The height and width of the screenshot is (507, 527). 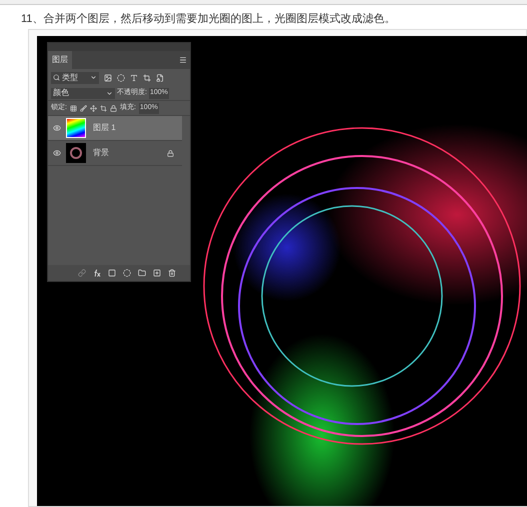 I want to click on layers-tab: 图层, so click(x=60, y=60).